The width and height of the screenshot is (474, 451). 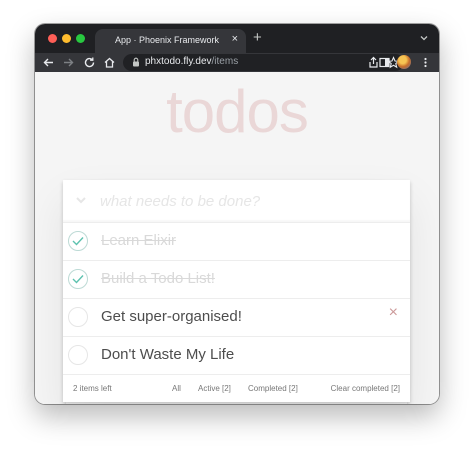 I want to click on url-text: phxtodo.fly.dev/items, so click(x=191, y=61).